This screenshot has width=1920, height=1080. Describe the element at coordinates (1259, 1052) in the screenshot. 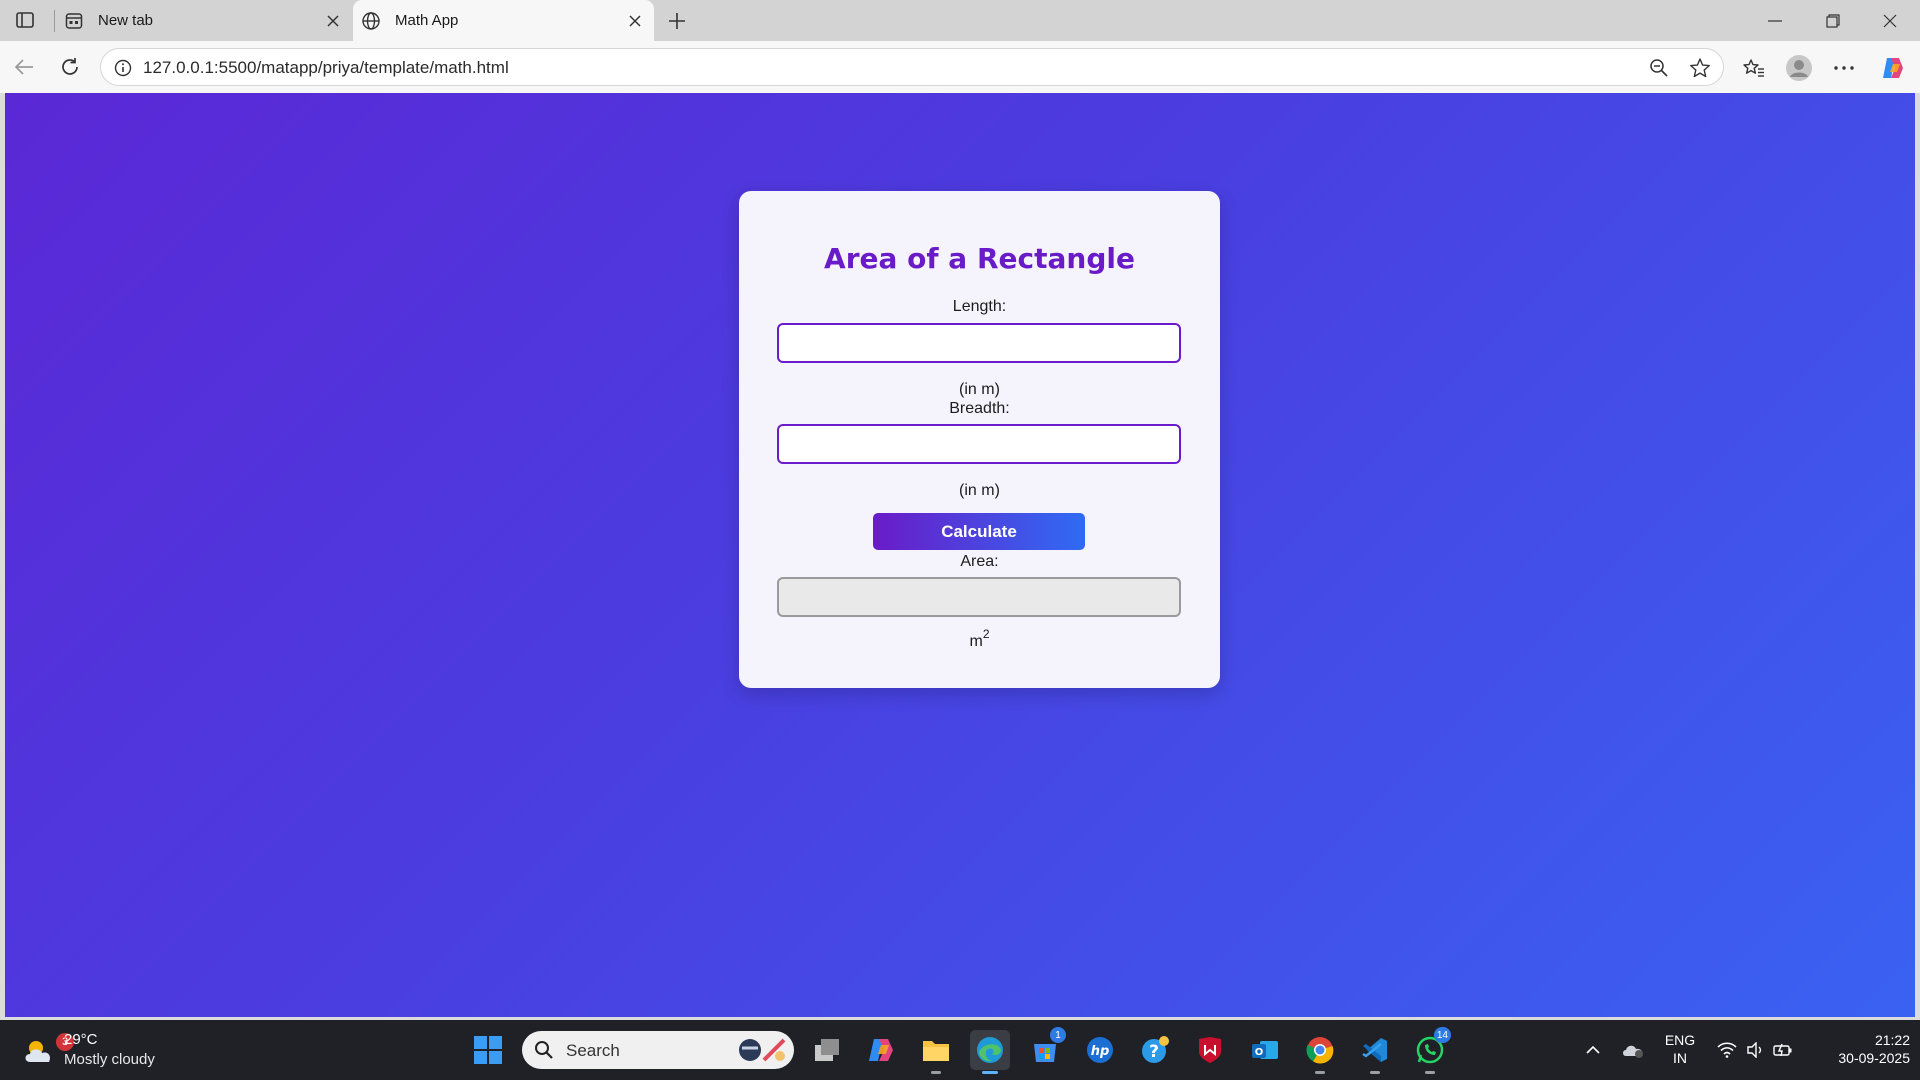

I see `svg-text: O` at that location.